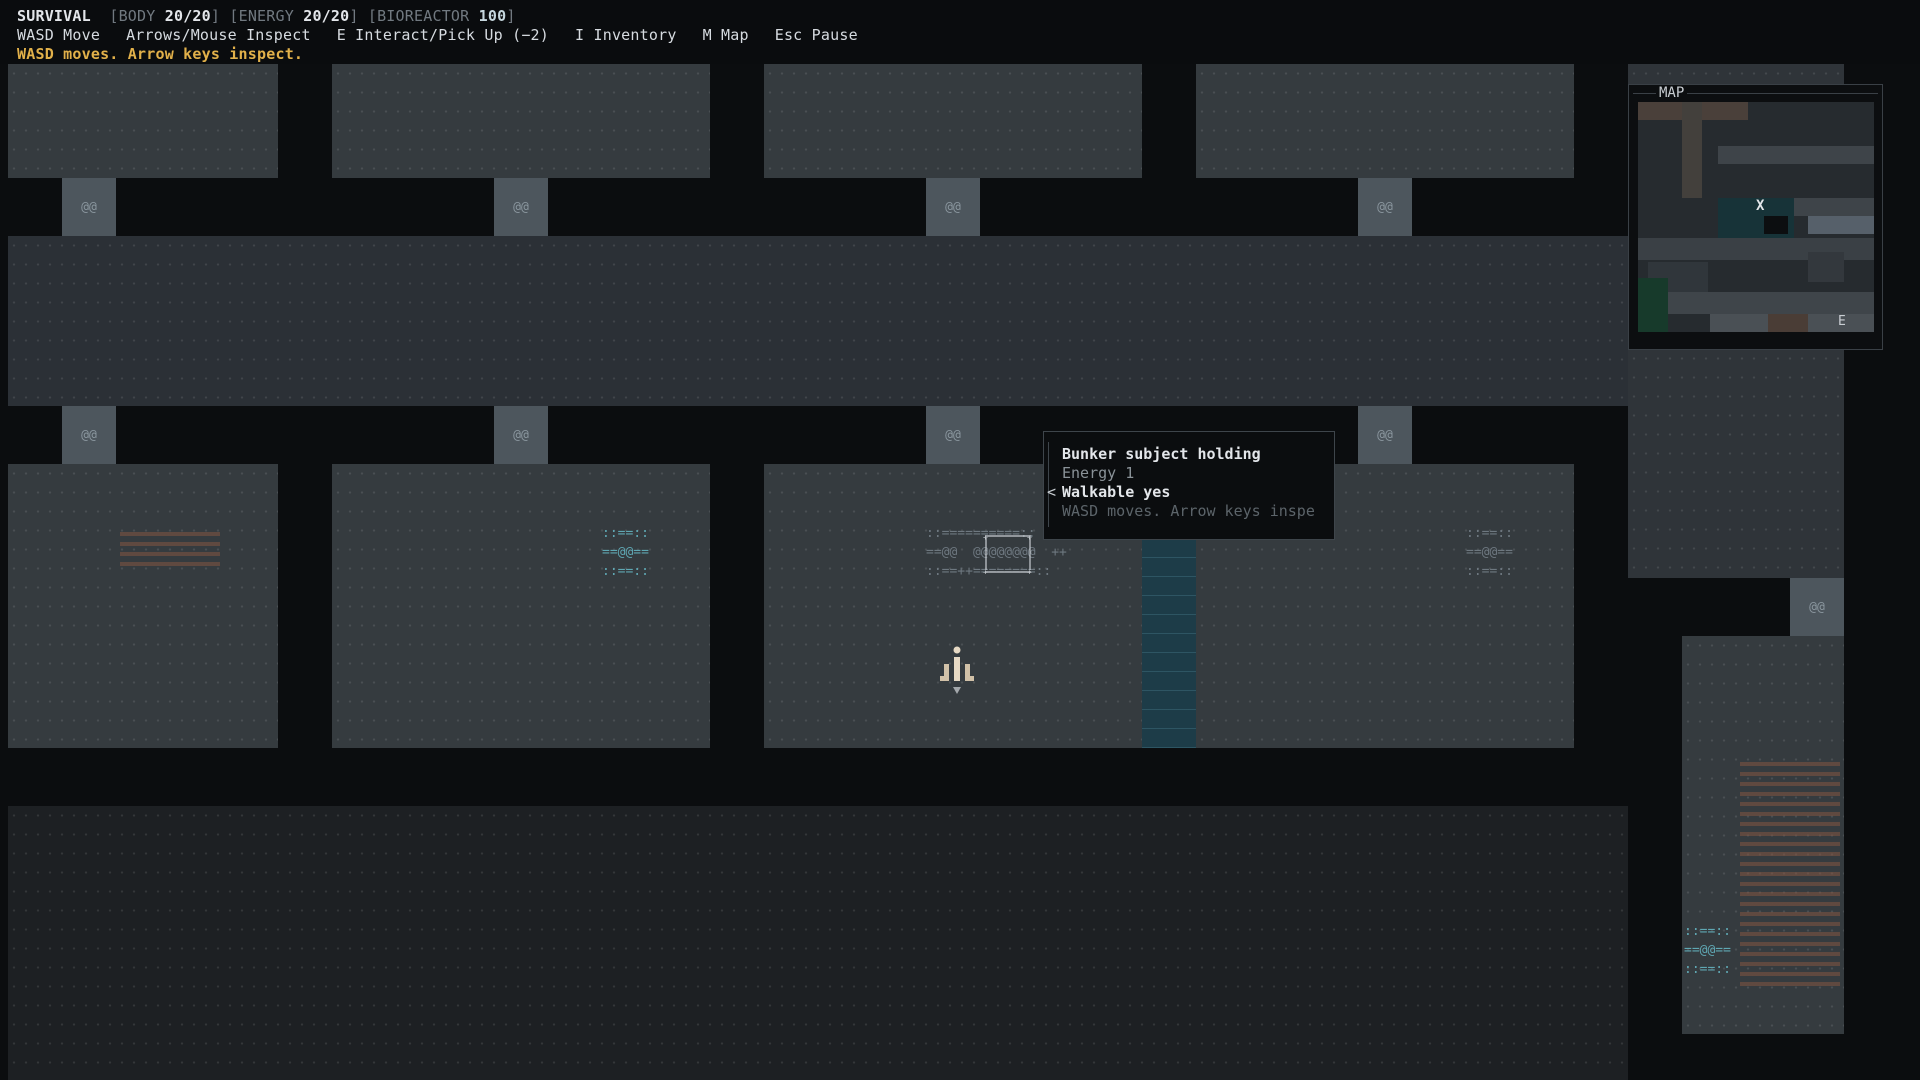 This screenshot has width=1920, height=1080. I want to click on console-fixture-room4: ::==:: ==@@== ::==::, so click(1489, 552).